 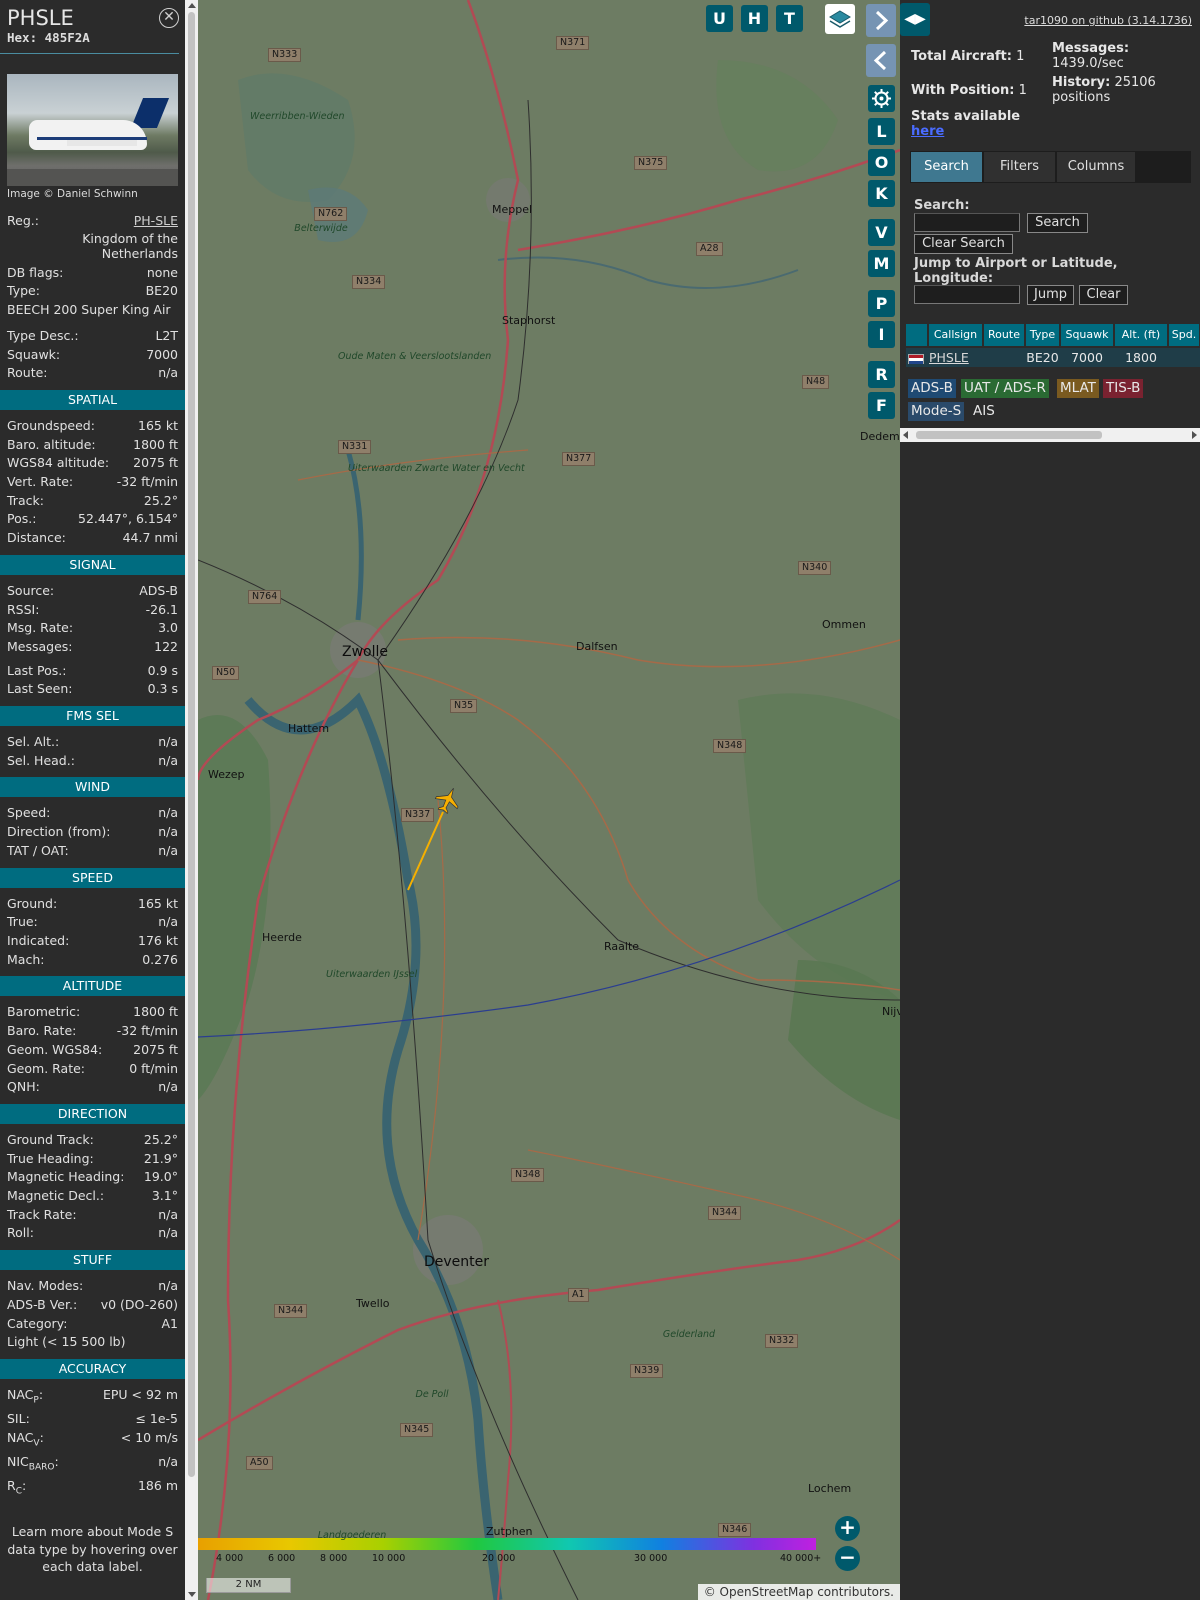 What do you see at coordinates (92, 310) in the screenshot?
I see `model-row: BEECH 200 Super King Air` at bounding box center [92, 310].